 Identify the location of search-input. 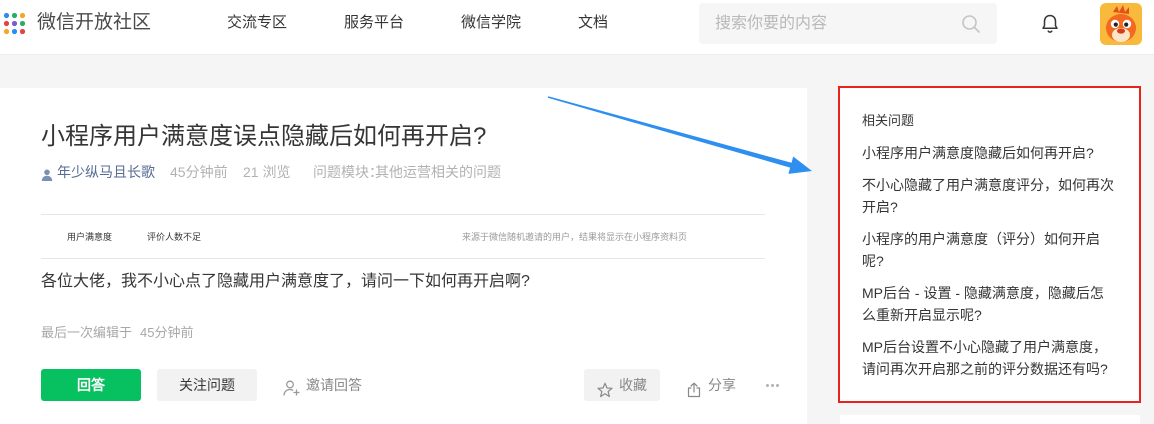
(828, 23).